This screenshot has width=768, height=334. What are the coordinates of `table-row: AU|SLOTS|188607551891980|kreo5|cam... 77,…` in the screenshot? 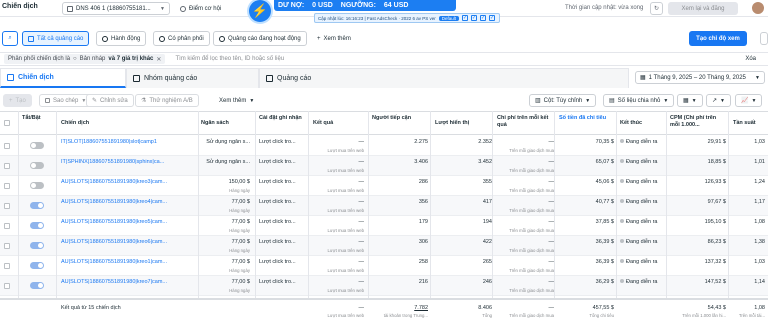 It's located at (384, 226).